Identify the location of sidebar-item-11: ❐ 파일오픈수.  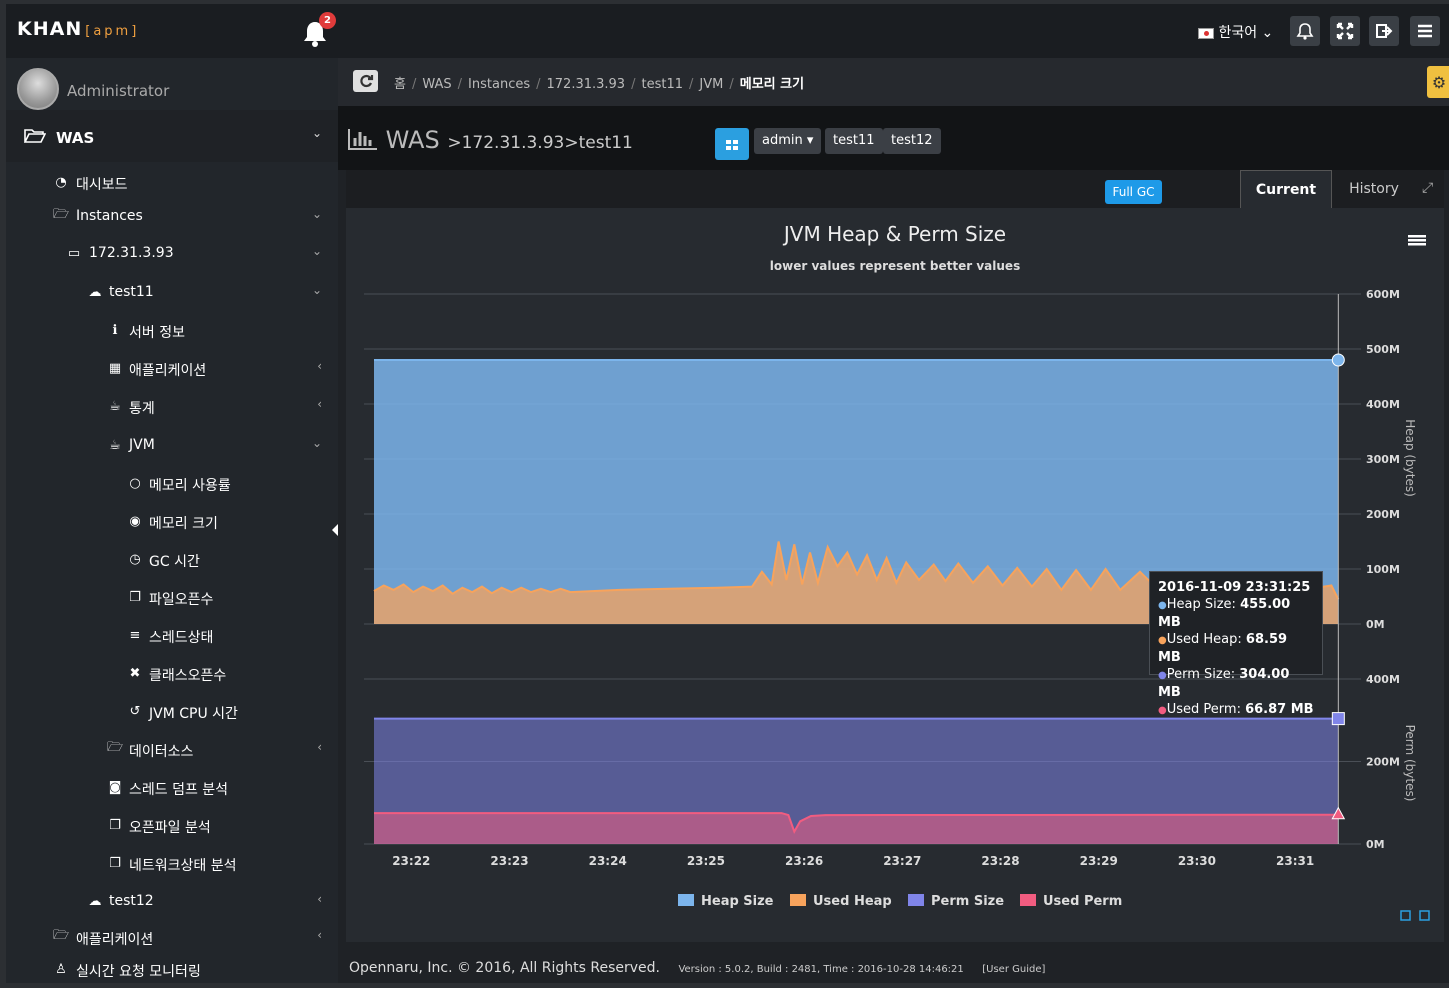
(172, 598).